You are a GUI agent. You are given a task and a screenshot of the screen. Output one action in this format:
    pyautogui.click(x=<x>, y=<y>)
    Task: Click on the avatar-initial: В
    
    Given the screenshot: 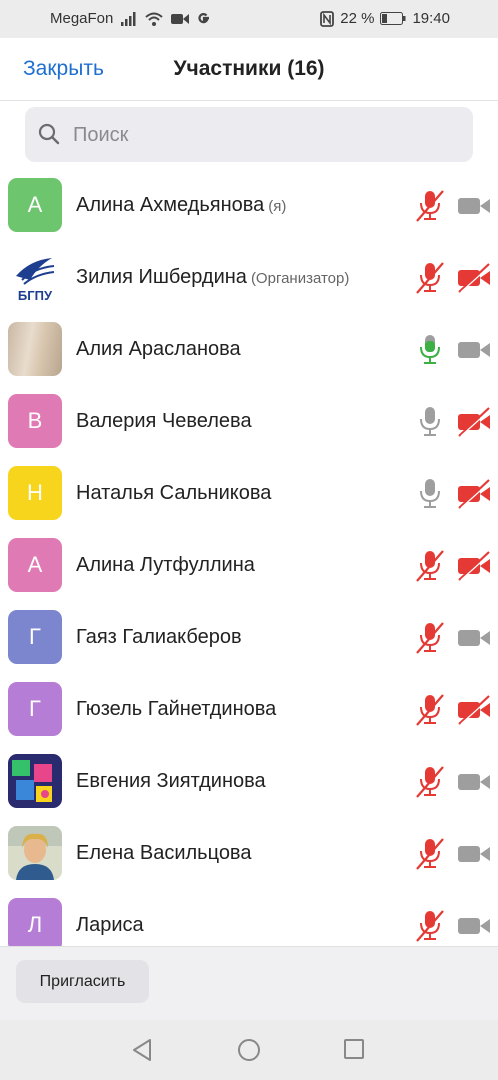 What is the action you would take?
    pyautogui.click(x=35, y=420)
    